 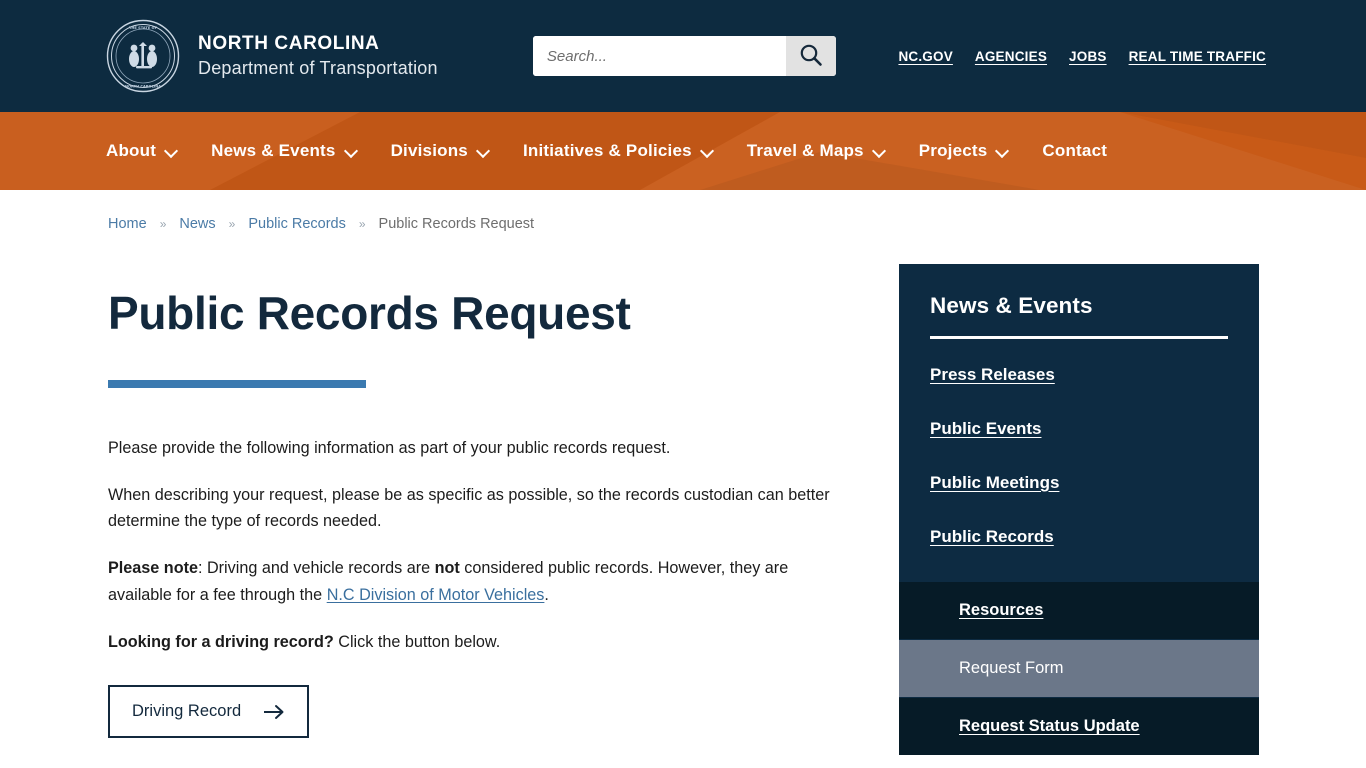 What do you see at coordinates (1088, 56) in the screenshot?
I see `utility-link-jobs: JOBS` at bounding box center [1088, 56].